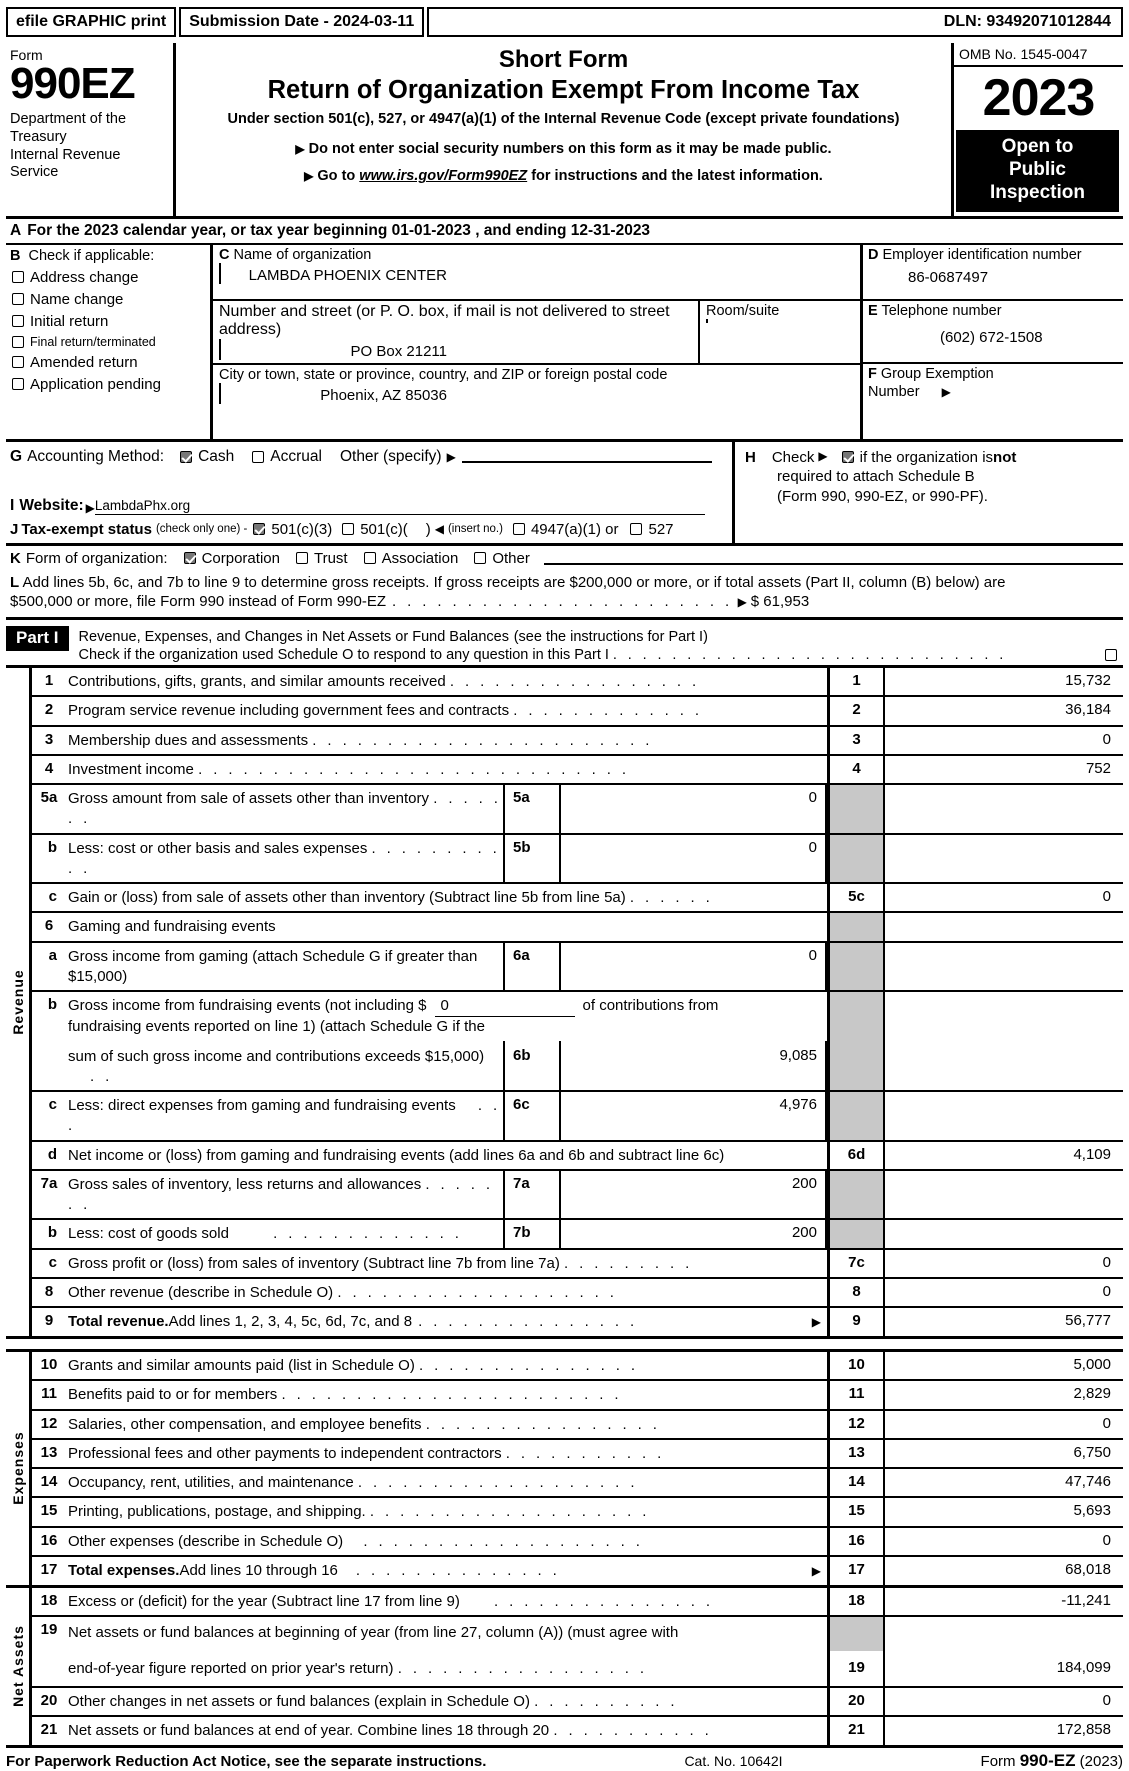 The width and height of the screenshot is (1129, 1771). What do you see at coordinates (1003, 1155) in the screenshot?
I see `row-value: 4,109` at bounding box center [1003, 1155].